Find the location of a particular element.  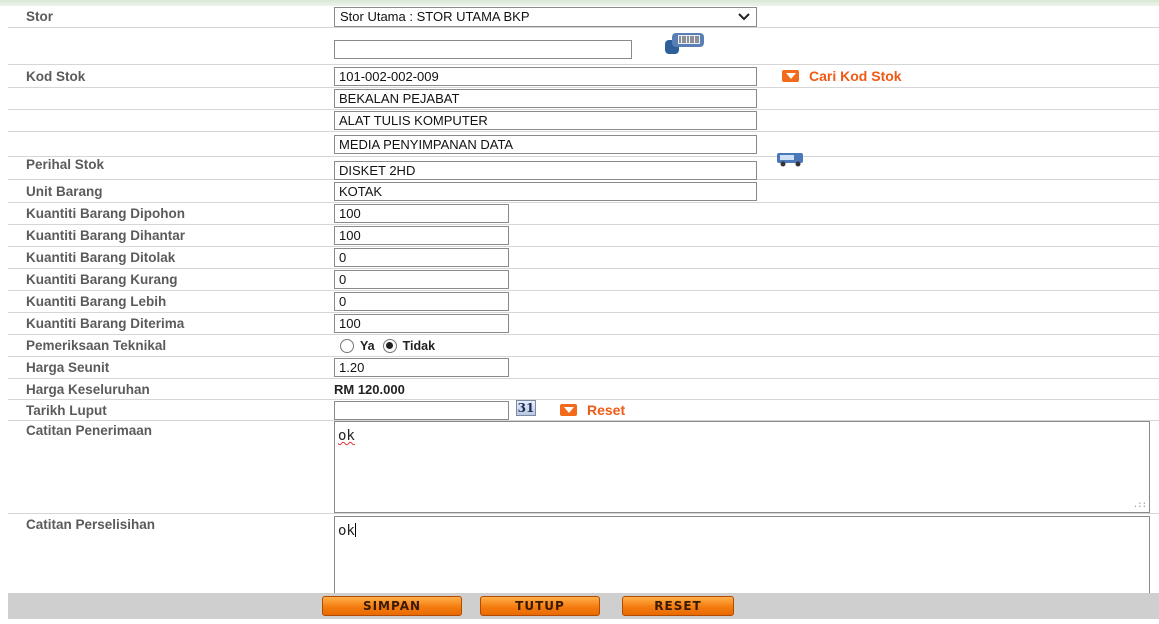

row-stor: Stor Stor Utama : STOR UTAMA BKP is located at coordinates (583, 17).